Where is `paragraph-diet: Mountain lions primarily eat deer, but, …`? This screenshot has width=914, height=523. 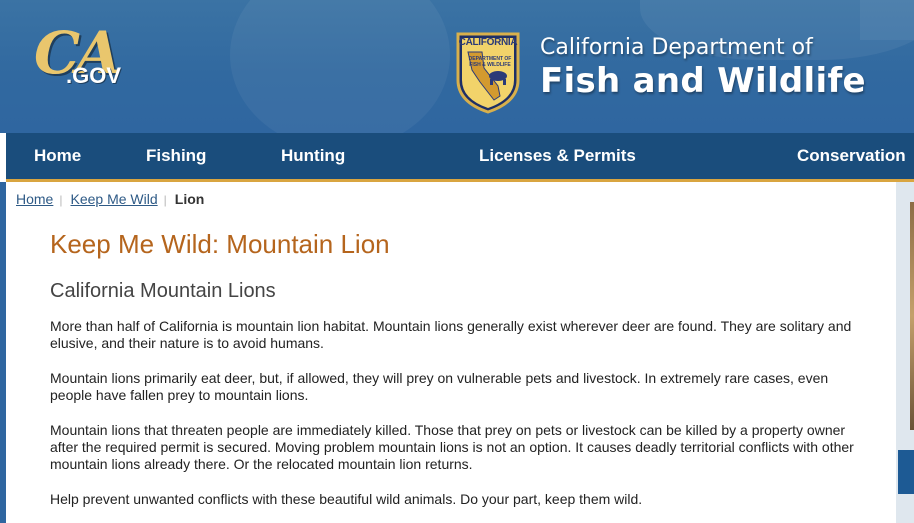
paragraph-diet: Mountain lions primarily eat deer, but, … is located at coordinates (439, 386).